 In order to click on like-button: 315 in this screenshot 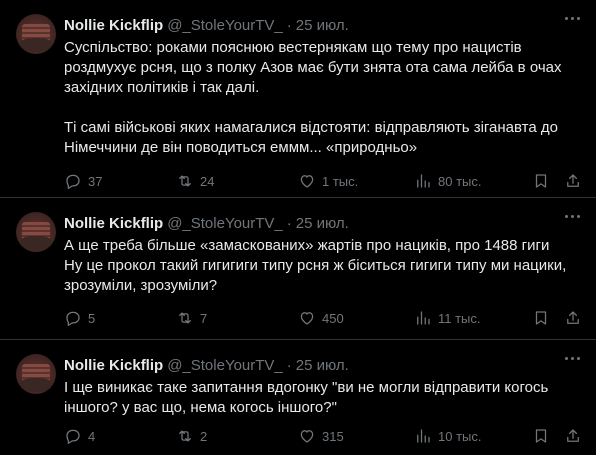, I will do `click(321, 436)`.